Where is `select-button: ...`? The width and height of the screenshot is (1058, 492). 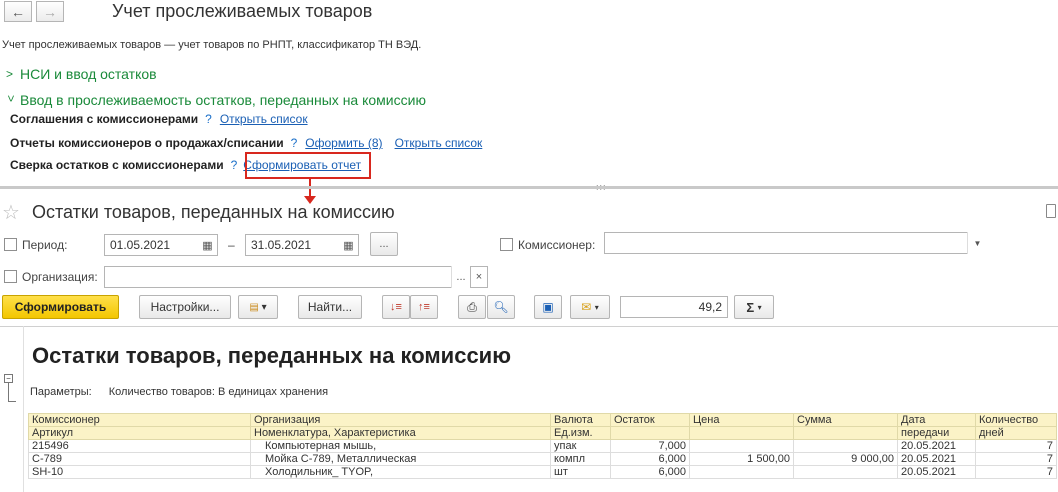
select-button: ... is located at coordinates (460, 277).